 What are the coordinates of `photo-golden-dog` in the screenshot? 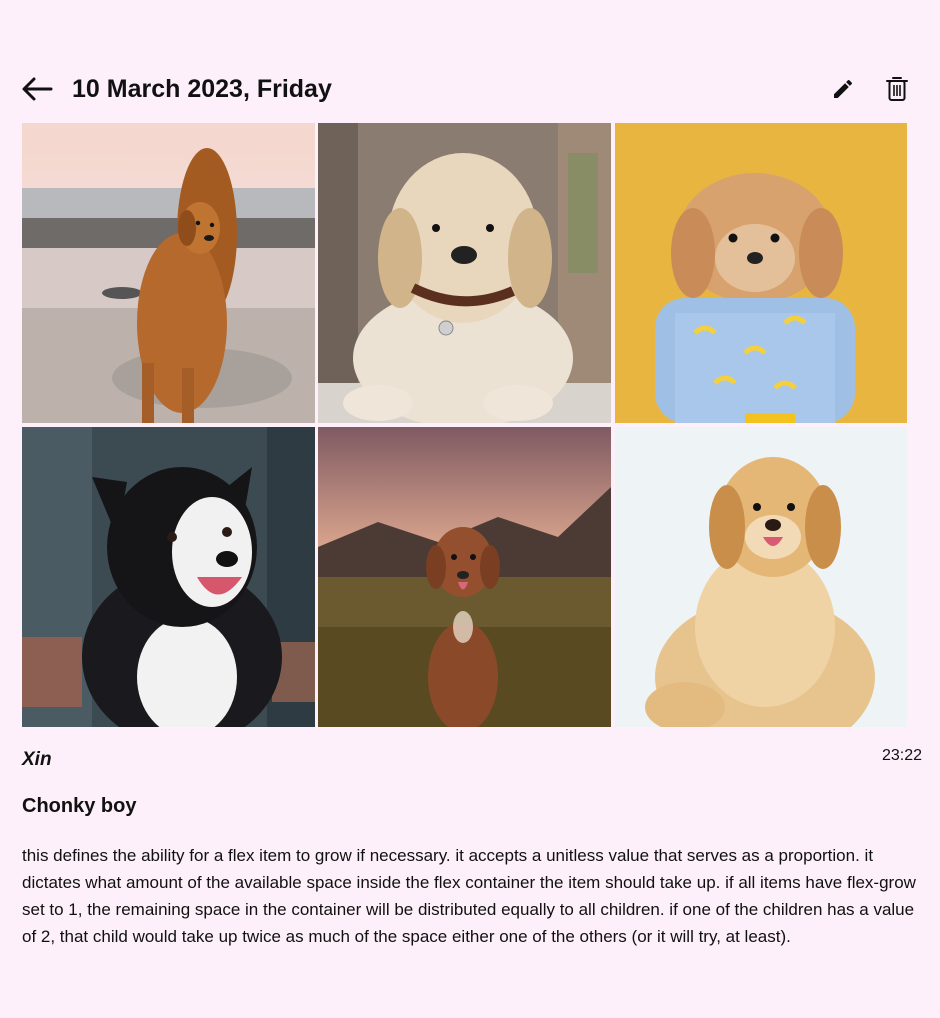 It's located at (761, 577).